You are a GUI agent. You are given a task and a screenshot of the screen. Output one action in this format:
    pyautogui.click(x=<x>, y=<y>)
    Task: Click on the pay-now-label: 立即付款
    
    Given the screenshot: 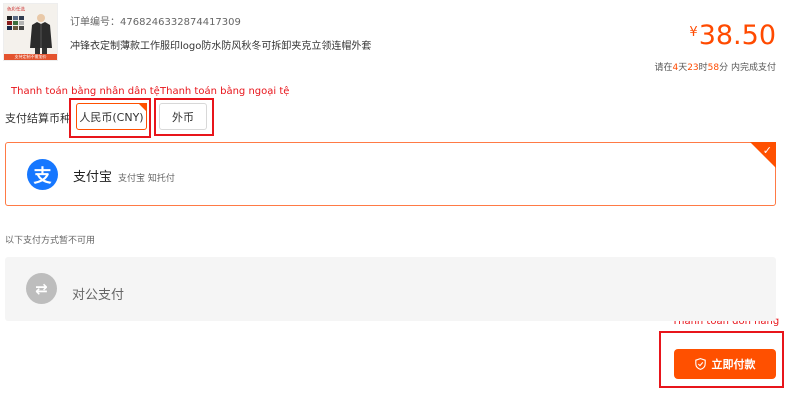 What is the action you would take?
    pyautogui.click(x=733, y=364)
    